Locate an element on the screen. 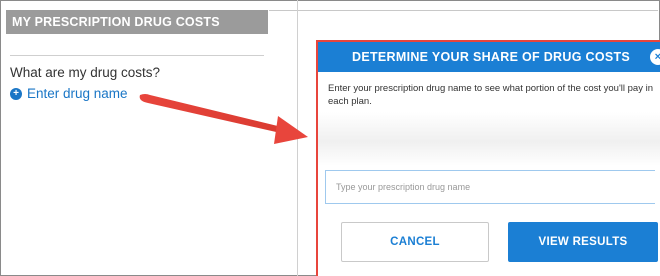 This screenshot has width=660, height=276. modal-title-bar: DETERMINE YOUR SHARE OF DRUG COSTS × is located at coordinates (489, 57).